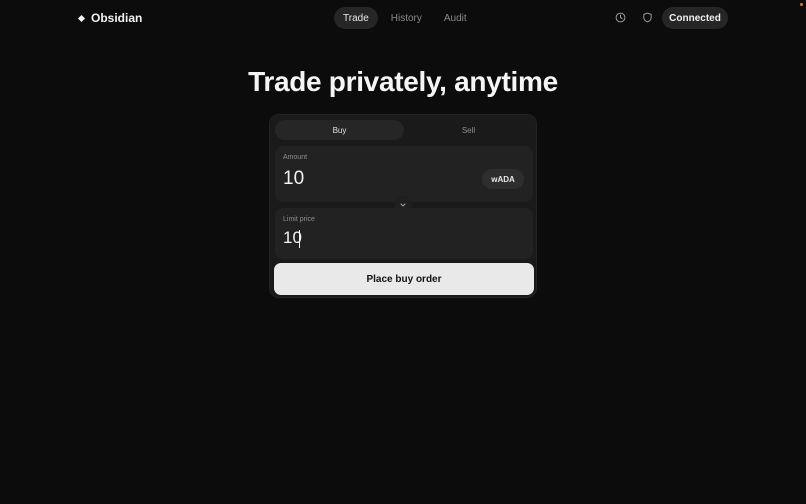  Describe the element at coordinates (403, 81) in the screenshot. I see `page-title: Trade privately, anytime` at that location.